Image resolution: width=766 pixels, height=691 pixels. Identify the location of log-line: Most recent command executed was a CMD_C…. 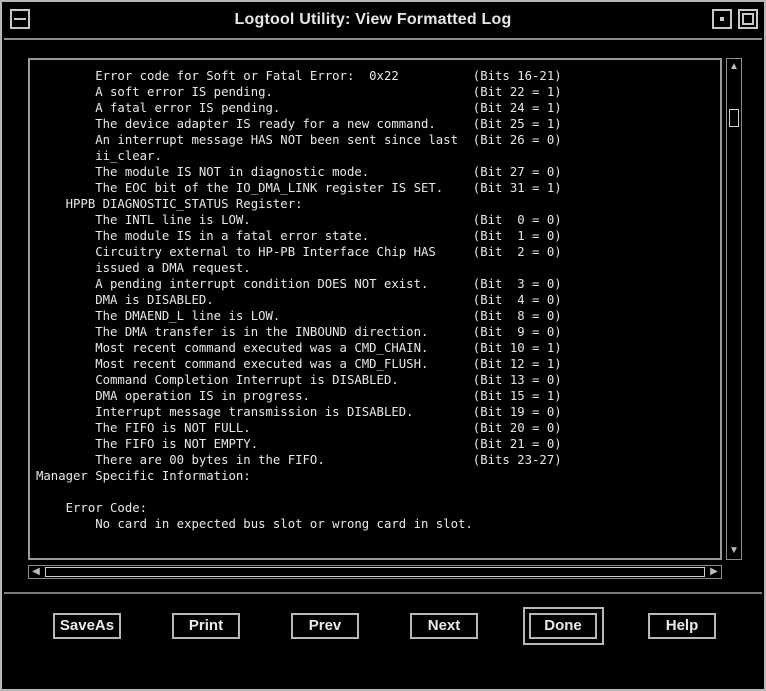
(299, 348).